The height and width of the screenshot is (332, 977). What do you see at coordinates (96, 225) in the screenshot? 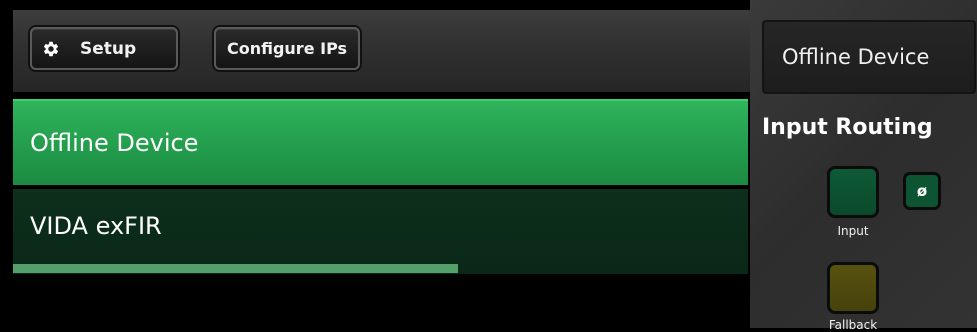
I see `device-name: VIDA exFIR` at bounding box center [96, 225].